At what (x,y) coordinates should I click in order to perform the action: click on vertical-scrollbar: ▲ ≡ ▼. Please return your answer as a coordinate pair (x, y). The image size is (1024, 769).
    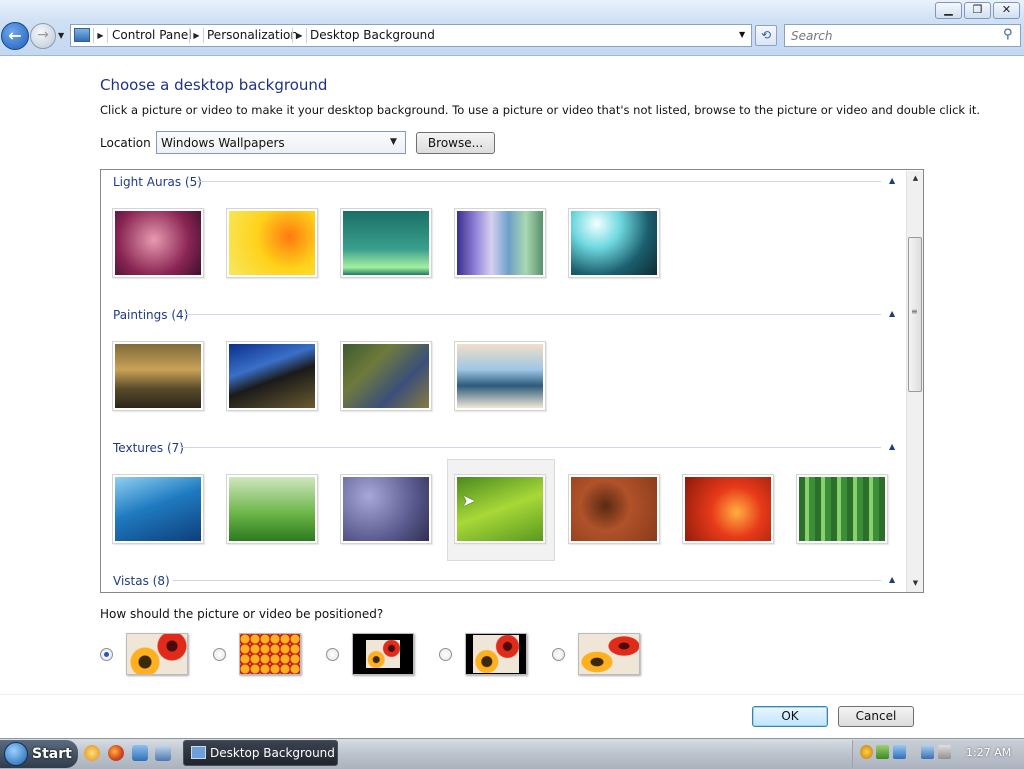
    Looking at the image, I should click on (914, 381).